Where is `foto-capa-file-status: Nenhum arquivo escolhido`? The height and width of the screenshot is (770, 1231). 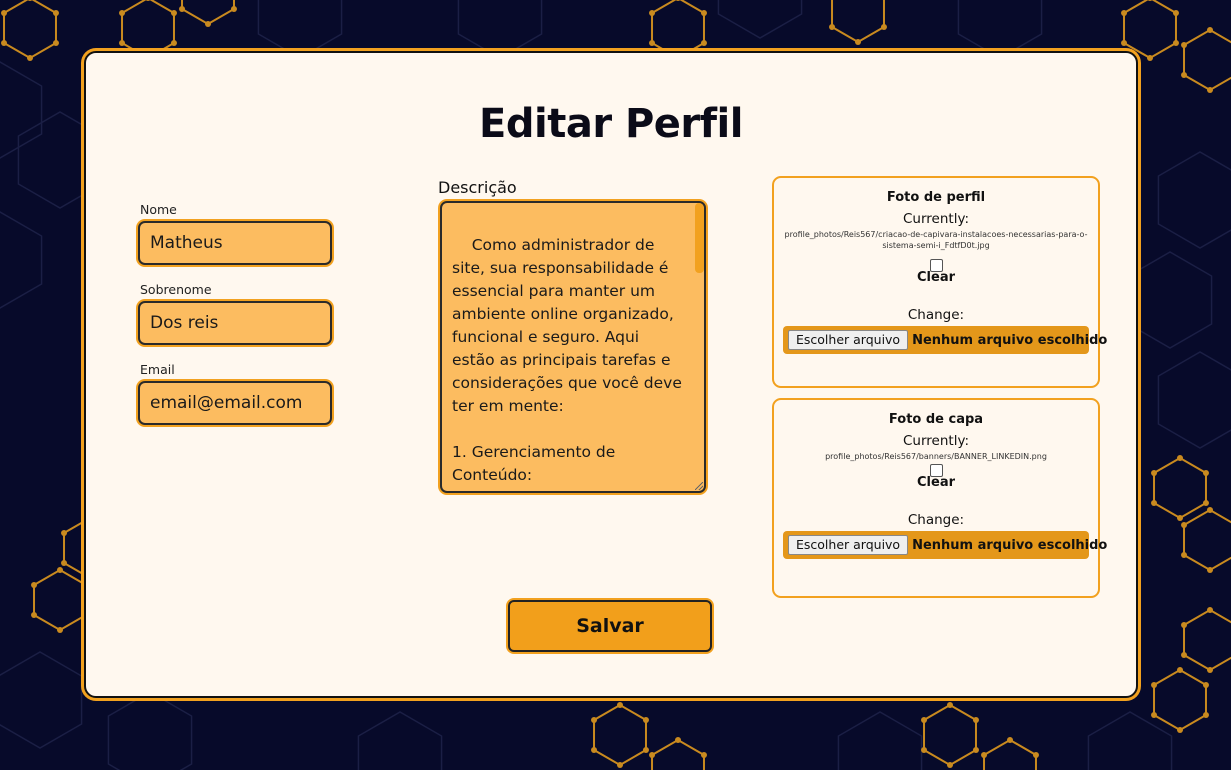
foto-capa-file-status: Nenhum arquivo escolhido is located at coordinates (1010, 545).